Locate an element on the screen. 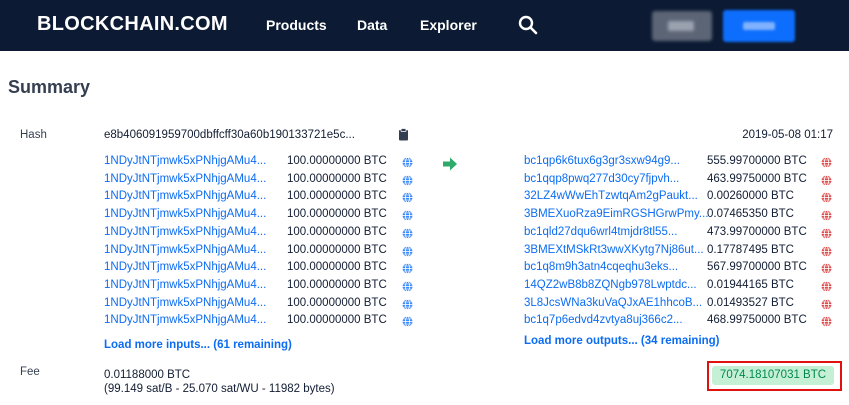 The width and height of the screenshot is (849, 405). output-amount: 567.99700000 BTC is located at coordinates (757, 267).